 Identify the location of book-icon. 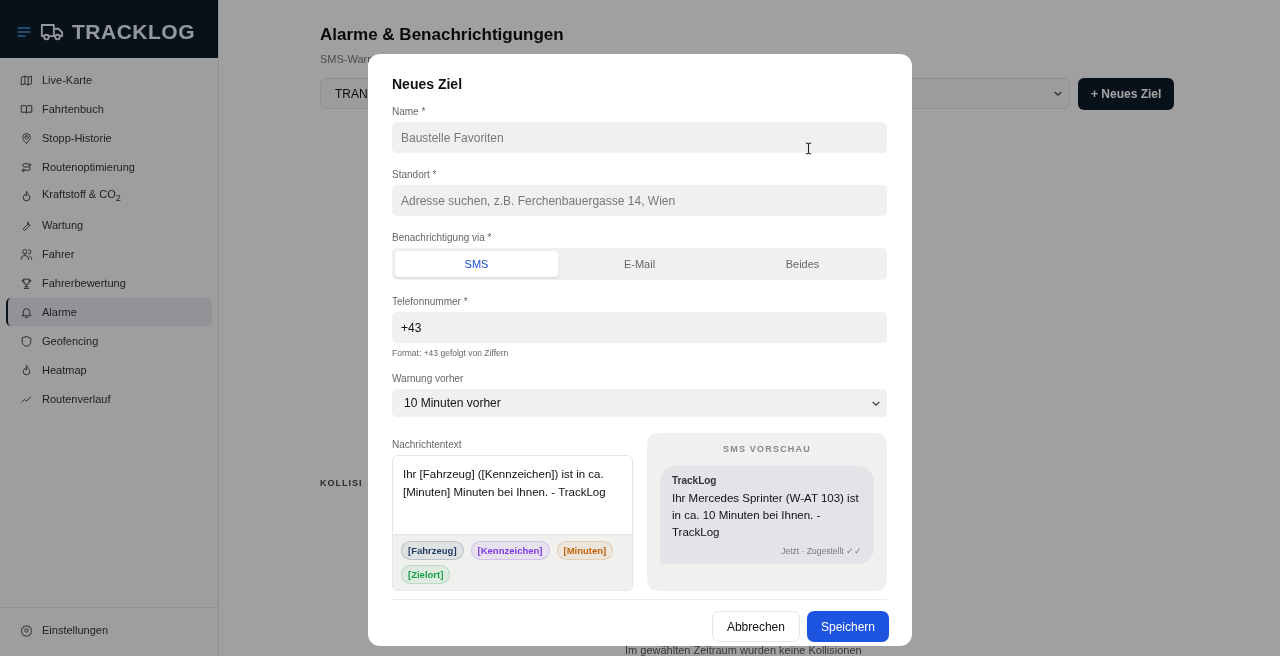
(26, 109).